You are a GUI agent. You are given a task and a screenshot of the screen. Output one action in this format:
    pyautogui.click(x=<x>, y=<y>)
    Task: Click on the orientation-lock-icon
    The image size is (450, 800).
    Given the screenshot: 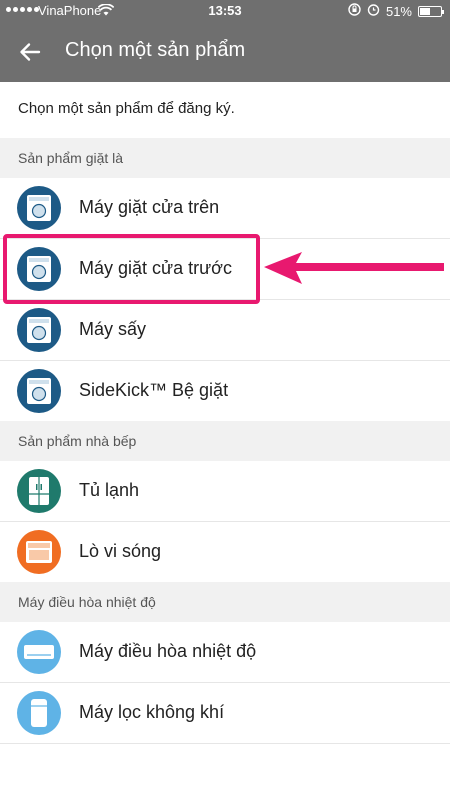 What is the action you would take?
    pyautogui.click(x=354, y=11)
    